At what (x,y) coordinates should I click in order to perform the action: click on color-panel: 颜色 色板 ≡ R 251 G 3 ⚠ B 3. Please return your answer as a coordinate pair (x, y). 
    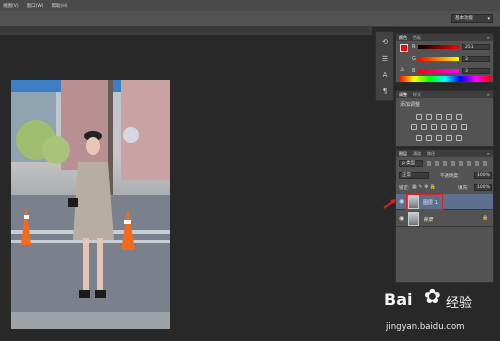
    Looking at the image, I should click on (444, 58).